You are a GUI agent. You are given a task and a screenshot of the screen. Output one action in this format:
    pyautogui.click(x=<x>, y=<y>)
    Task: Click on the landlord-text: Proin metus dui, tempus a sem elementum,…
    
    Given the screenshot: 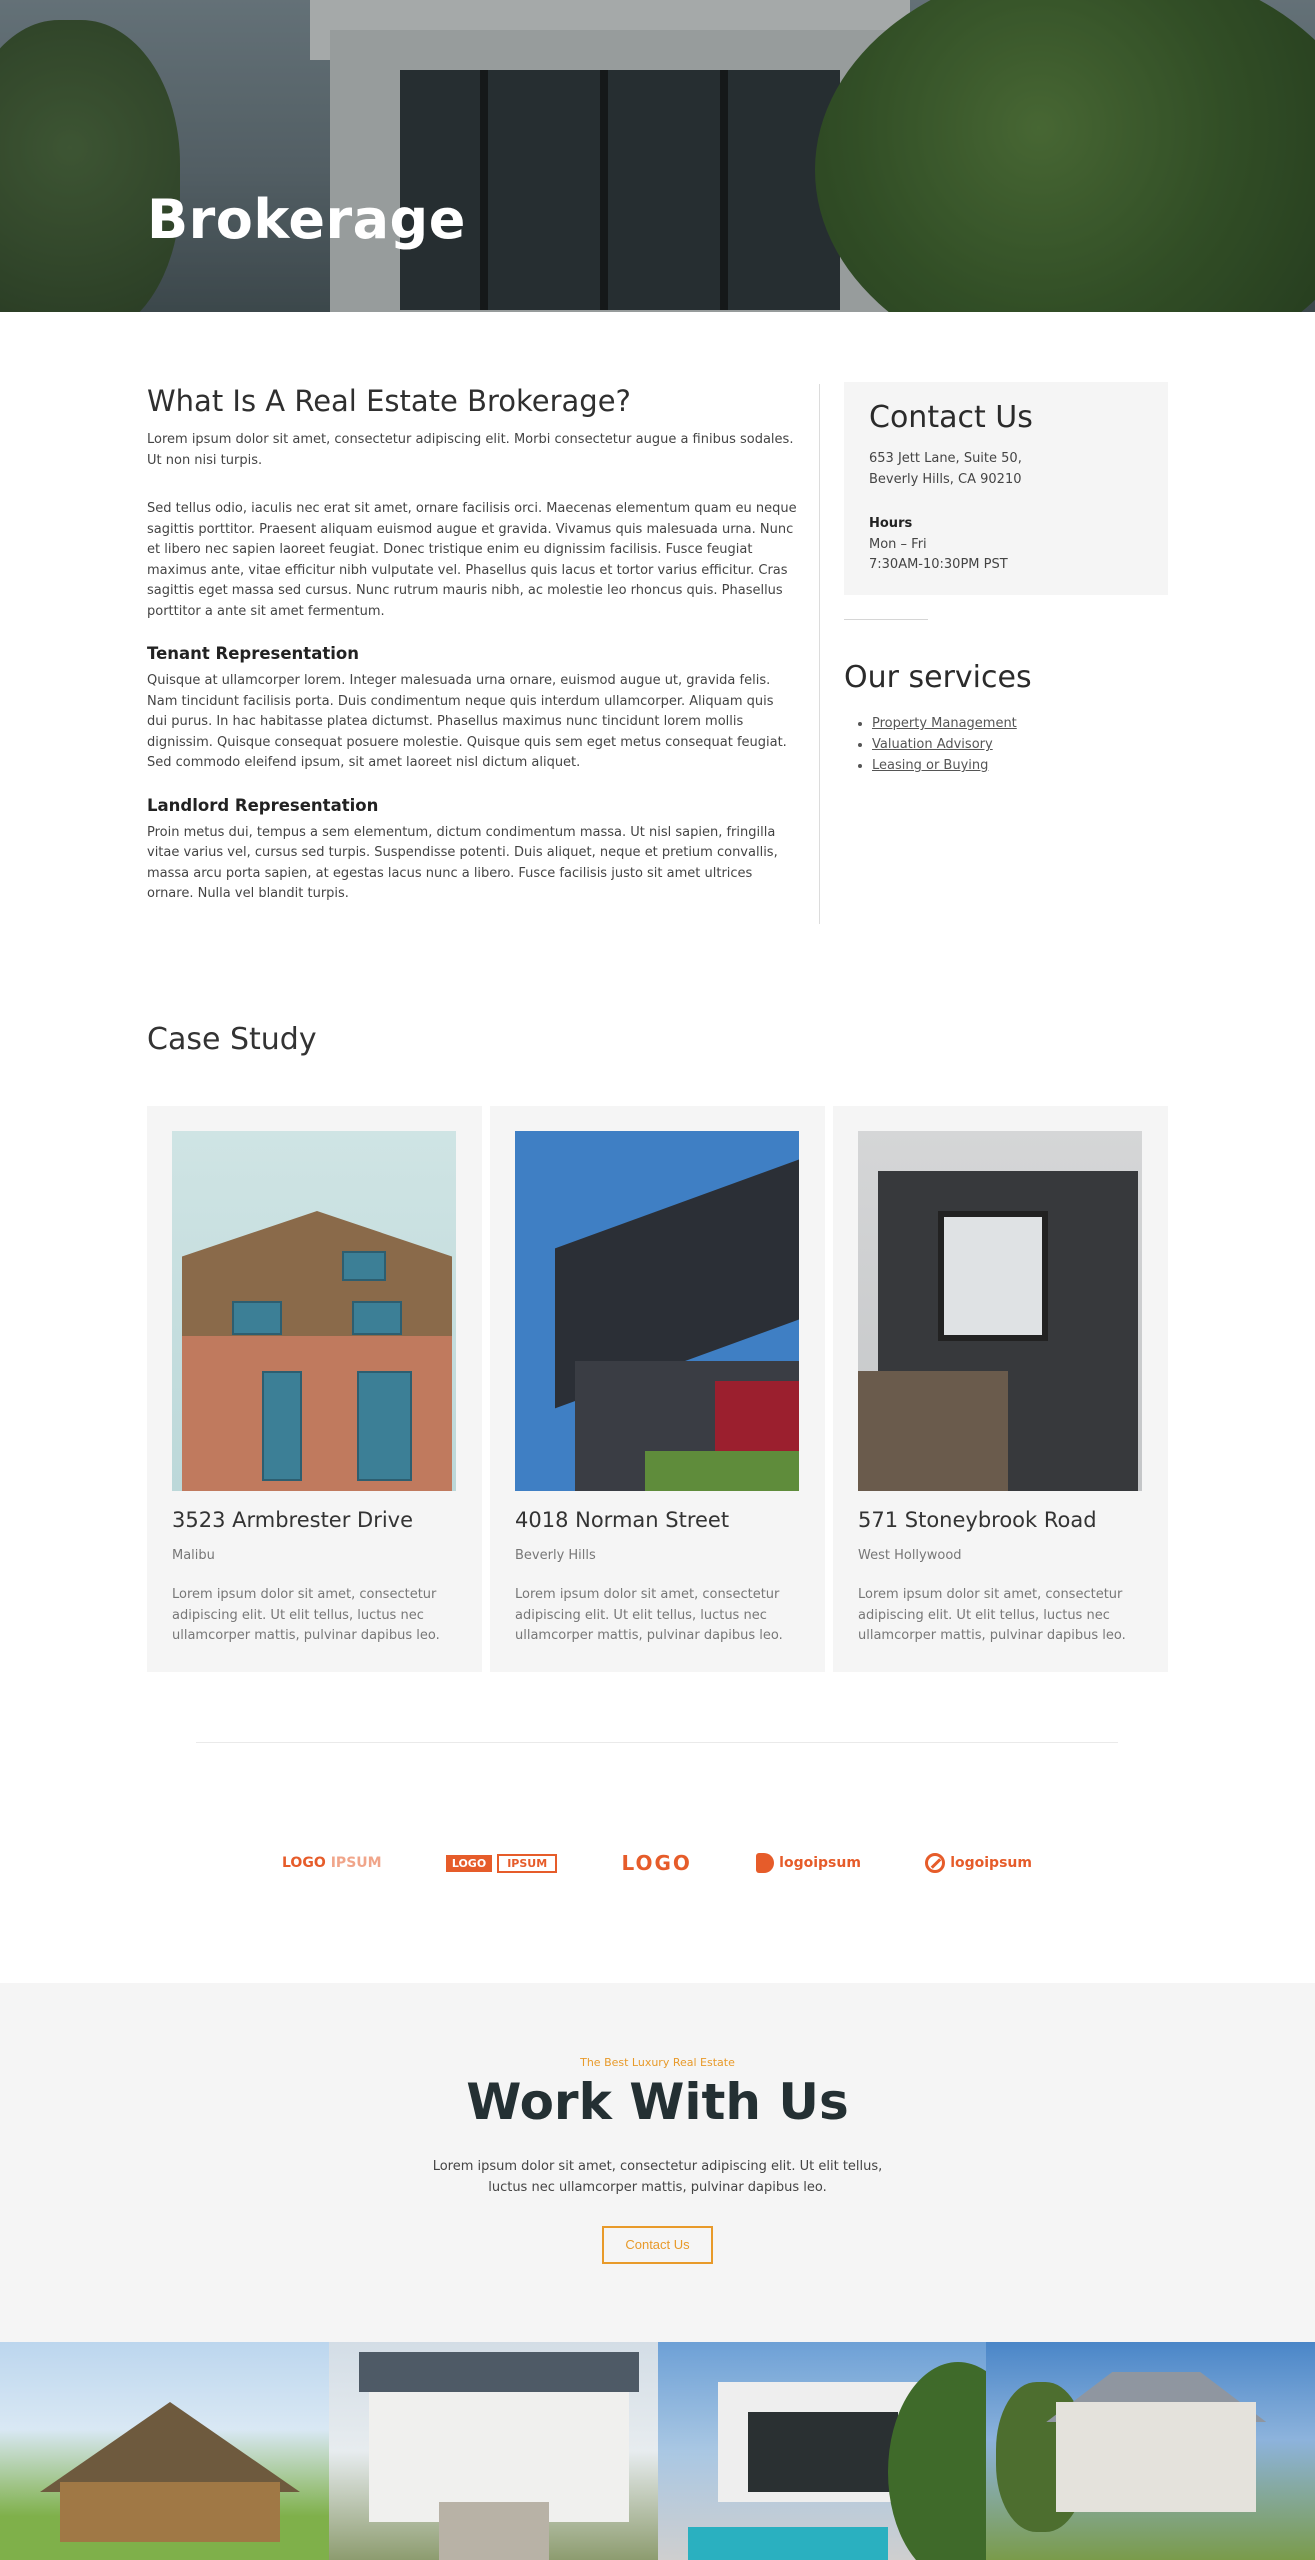 What is the action you would take?
    pyautogui.click(x=462, y=863)
    